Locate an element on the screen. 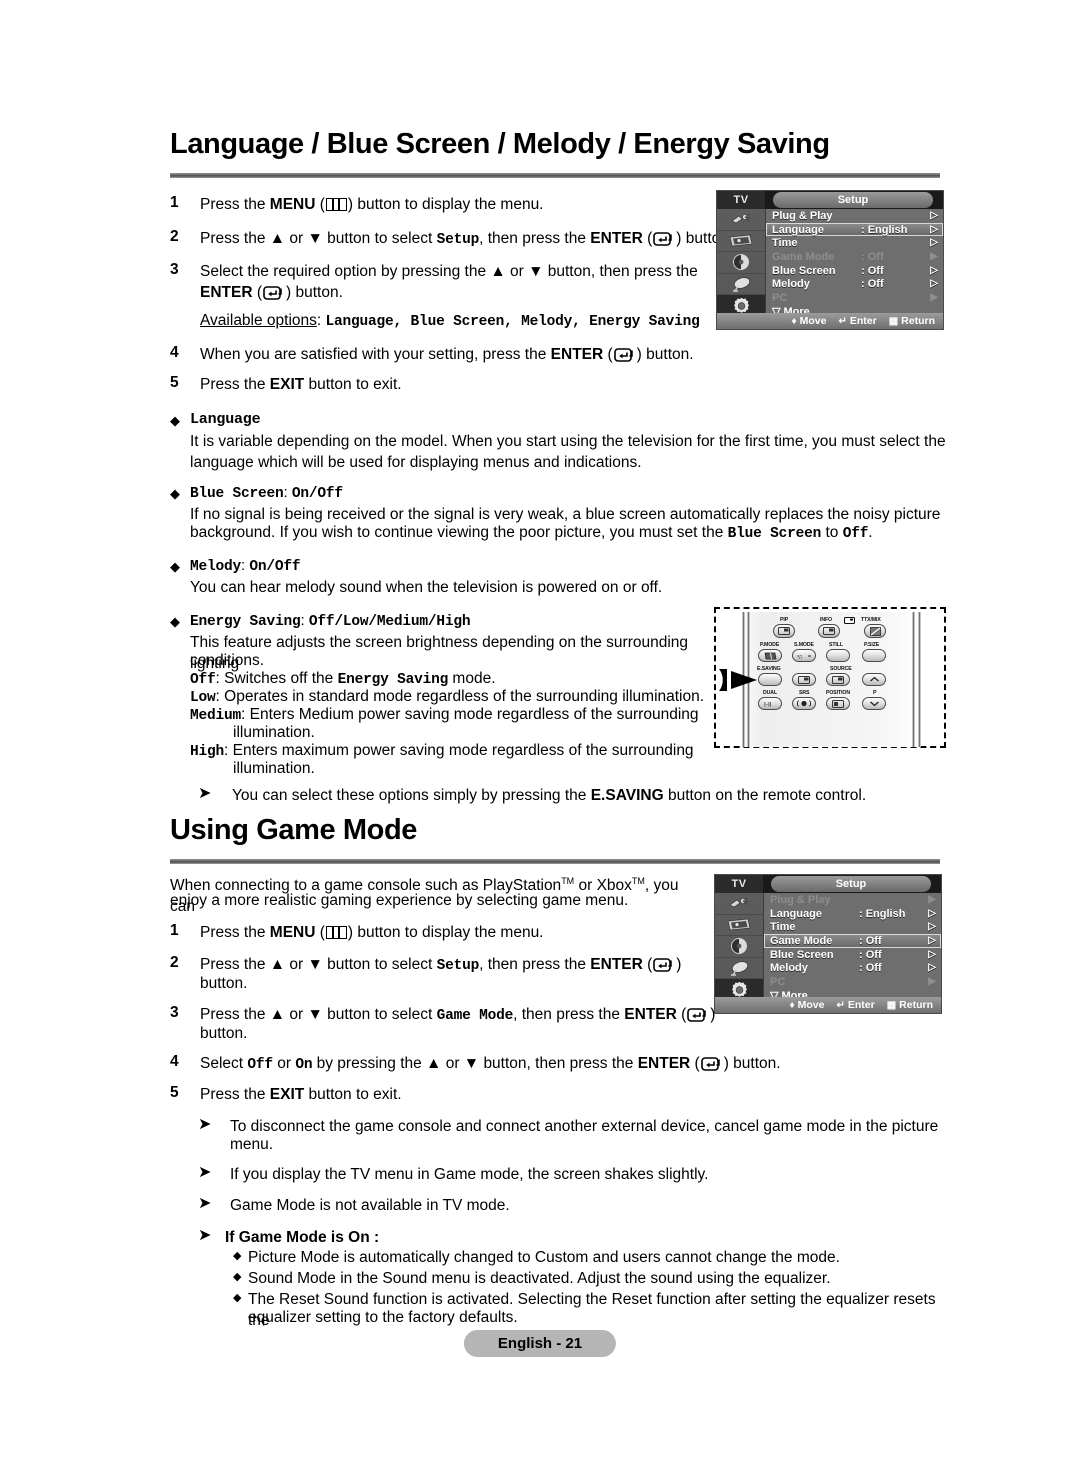 The width and height of the screenshot is (1080, 1474). osd2-row-plug-and-play: Plug & Play ▶ is located at coordinates (852, 900).